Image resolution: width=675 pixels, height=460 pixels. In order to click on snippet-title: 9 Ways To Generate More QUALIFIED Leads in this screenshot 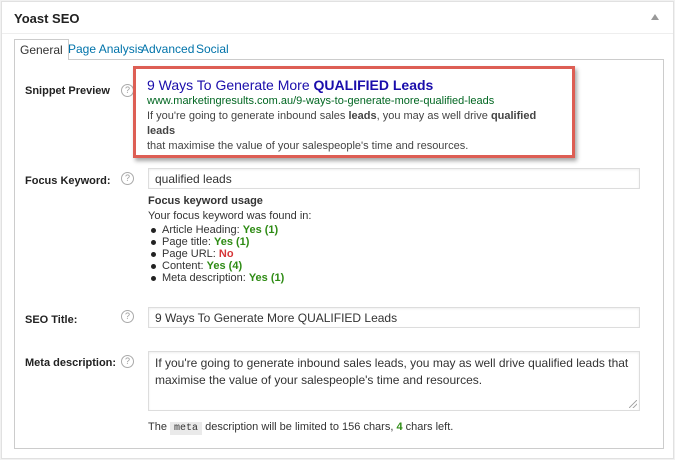, I will do `click(354, 85)`.